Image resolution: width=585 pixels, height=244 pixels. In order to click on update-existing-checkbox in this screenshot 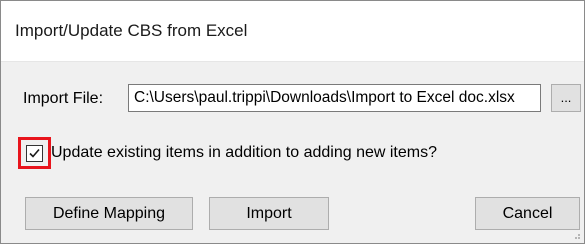, I will do `click(34, 153)`.